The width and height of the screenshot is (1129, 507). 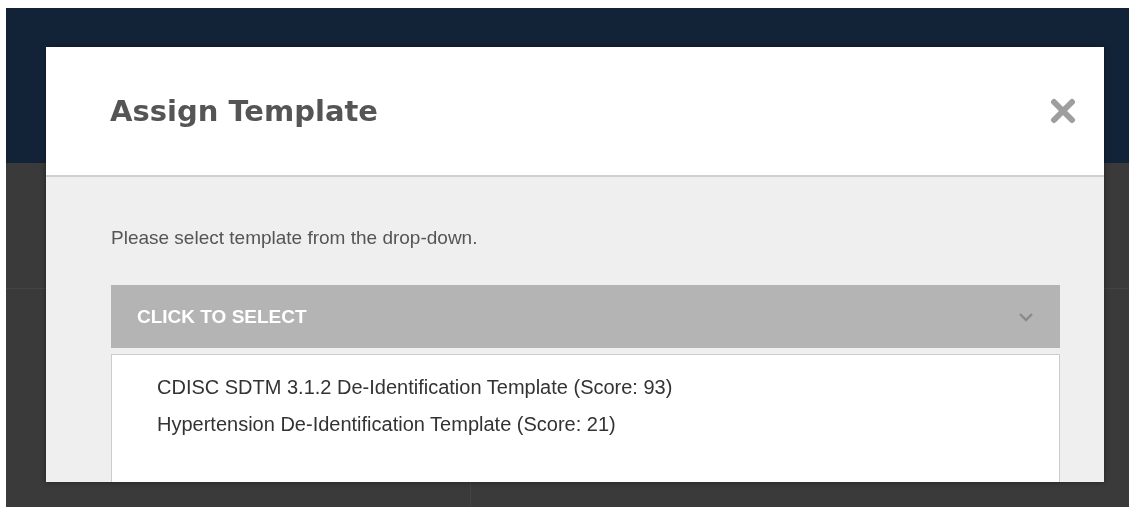 I want to click on close-icon, so click(x=1063, y=111).